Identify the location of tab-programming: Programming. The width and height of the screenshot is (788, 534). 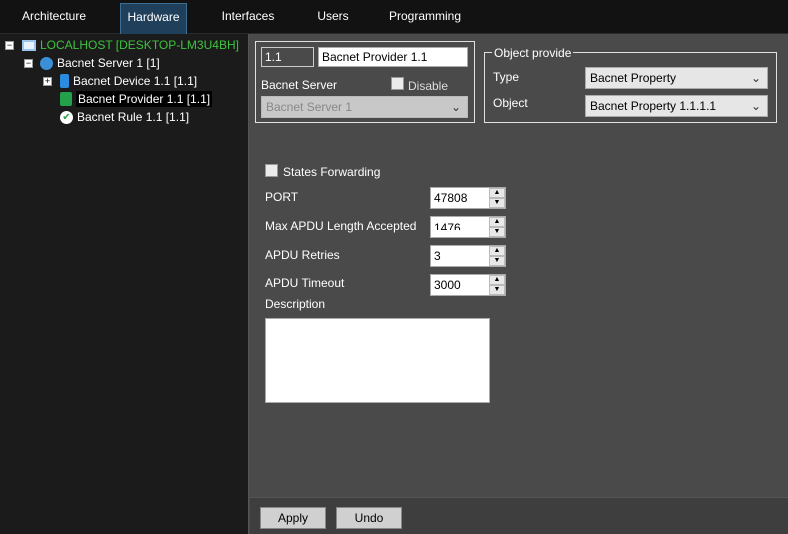
(425, 17).